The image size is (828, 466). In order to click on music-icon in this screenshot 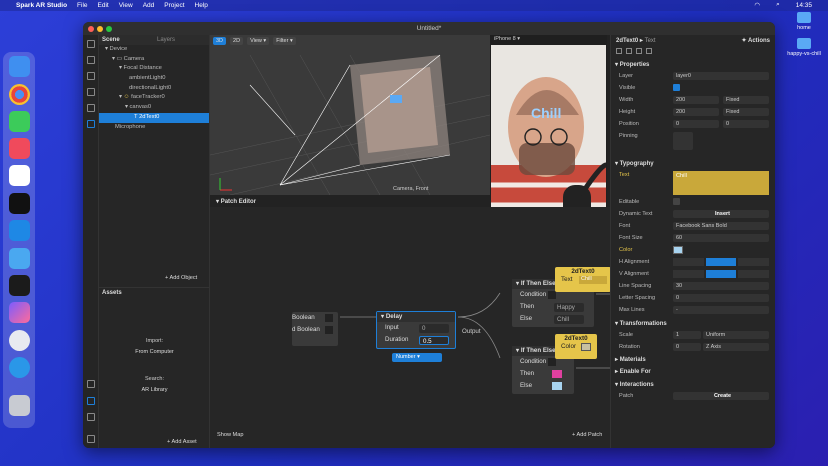, I will do `click(19, 148)`.